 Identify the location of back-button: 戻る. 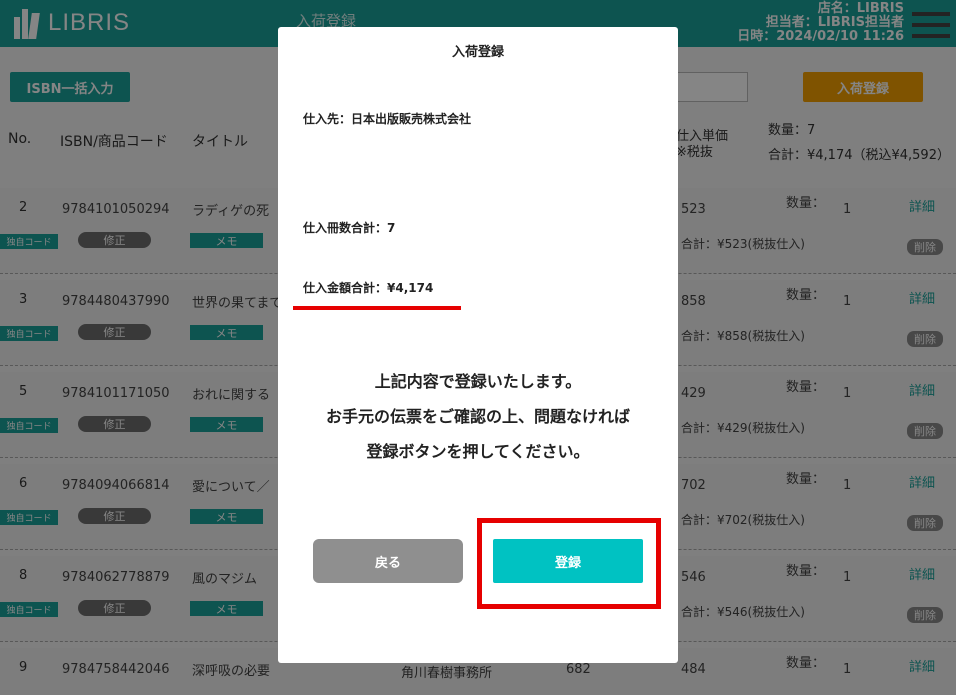
(388, 561).